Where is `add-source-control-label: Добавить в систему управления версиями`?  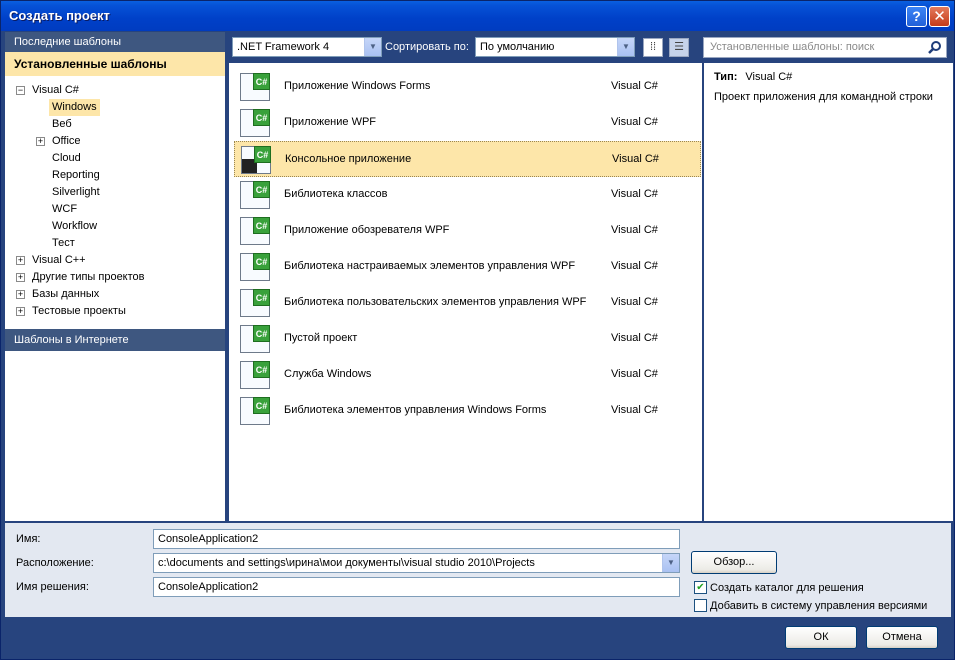
add-source-control-label: Добавить в систему управления версиями is located at coordinates (819, 606).